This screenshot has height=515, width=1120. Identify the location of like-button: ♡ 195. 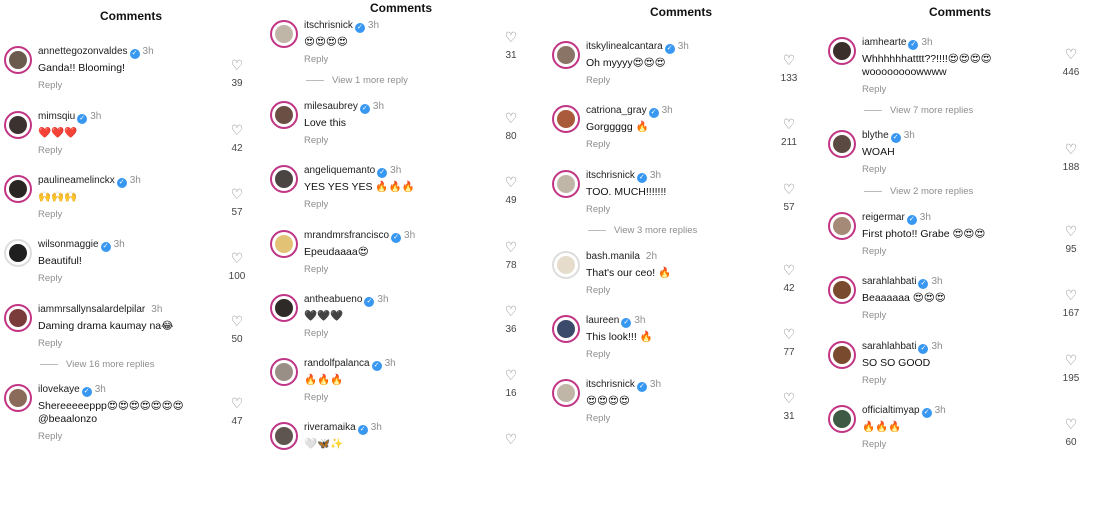
(1071, 368).